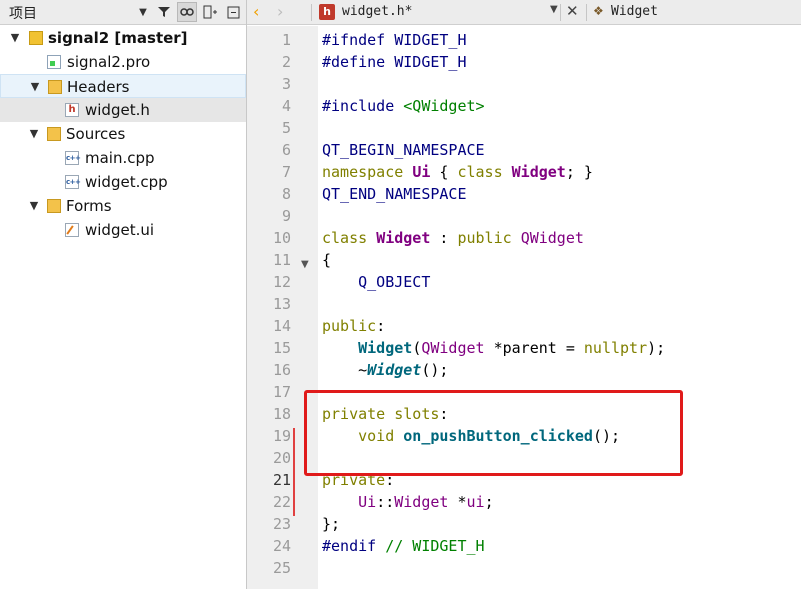 The image size is (801, 589). I want to click on filter-icon, so click(164, 12).